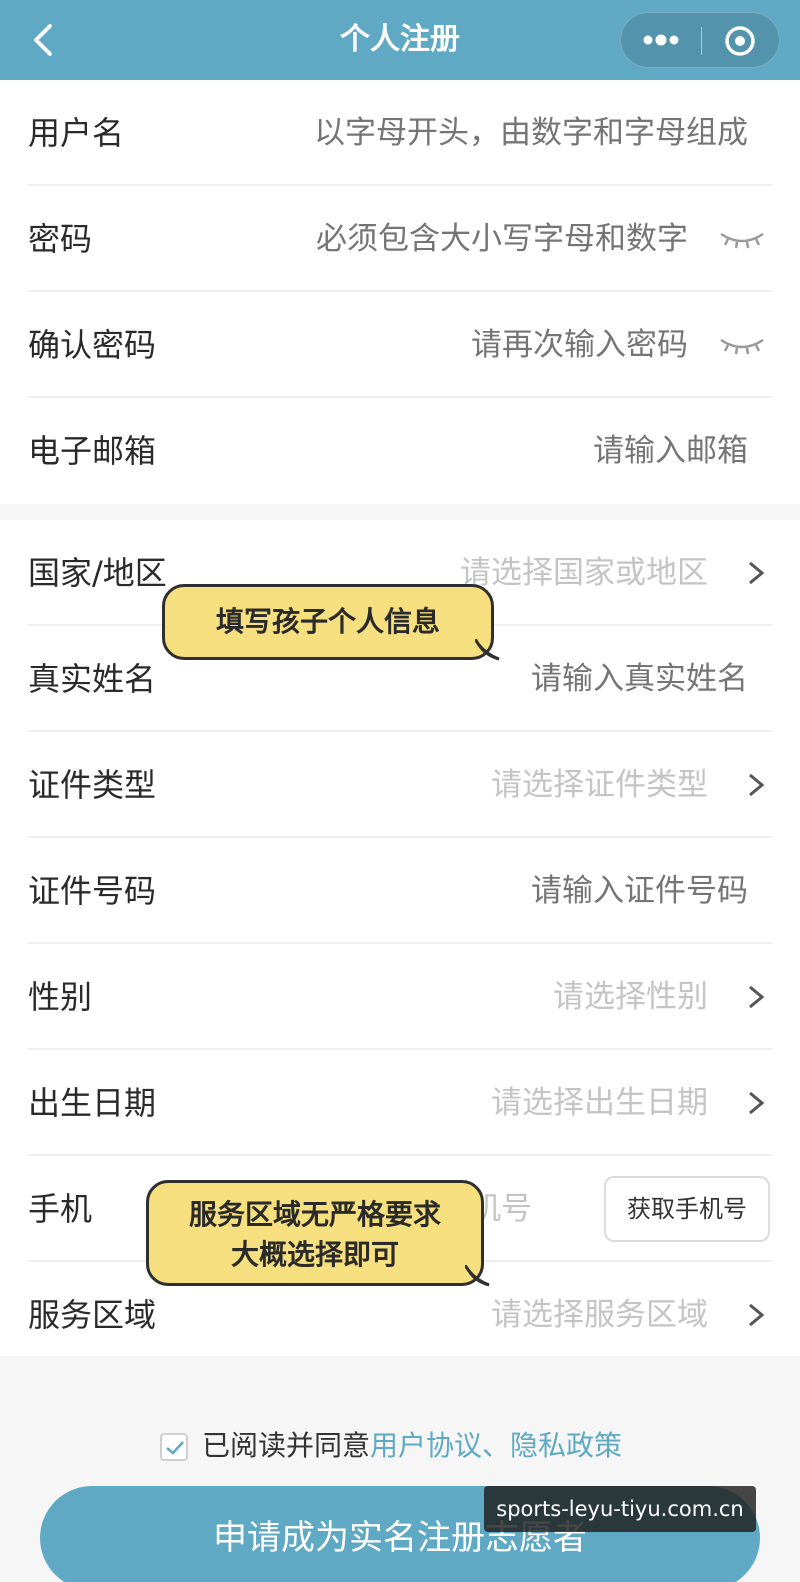  What do you see at coordinates (92, 345) in the screenshot?
I see `confirm-password-label: 确认密码` at bounding box center [92, 345].